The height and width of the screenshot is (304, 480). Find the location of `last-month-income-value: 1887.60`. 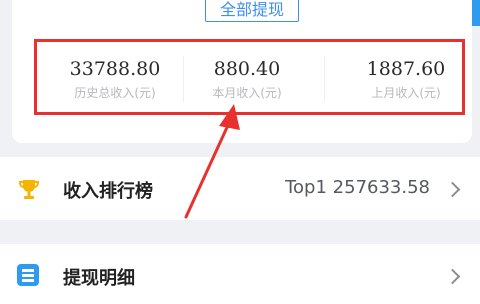

last-month-income-value: 1887.60 is located at coordinates (406, 69).